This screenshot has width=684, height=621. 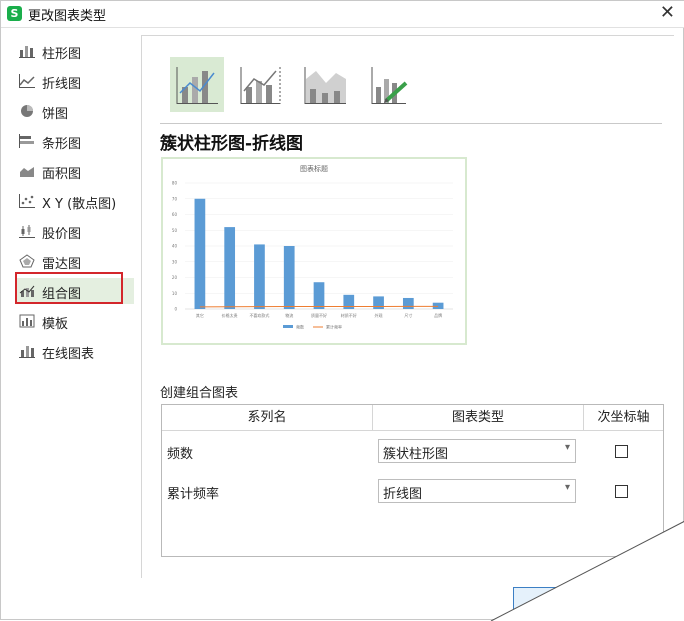 I want to click on subtype-clustered-column-line, so click(x=197, y=84).